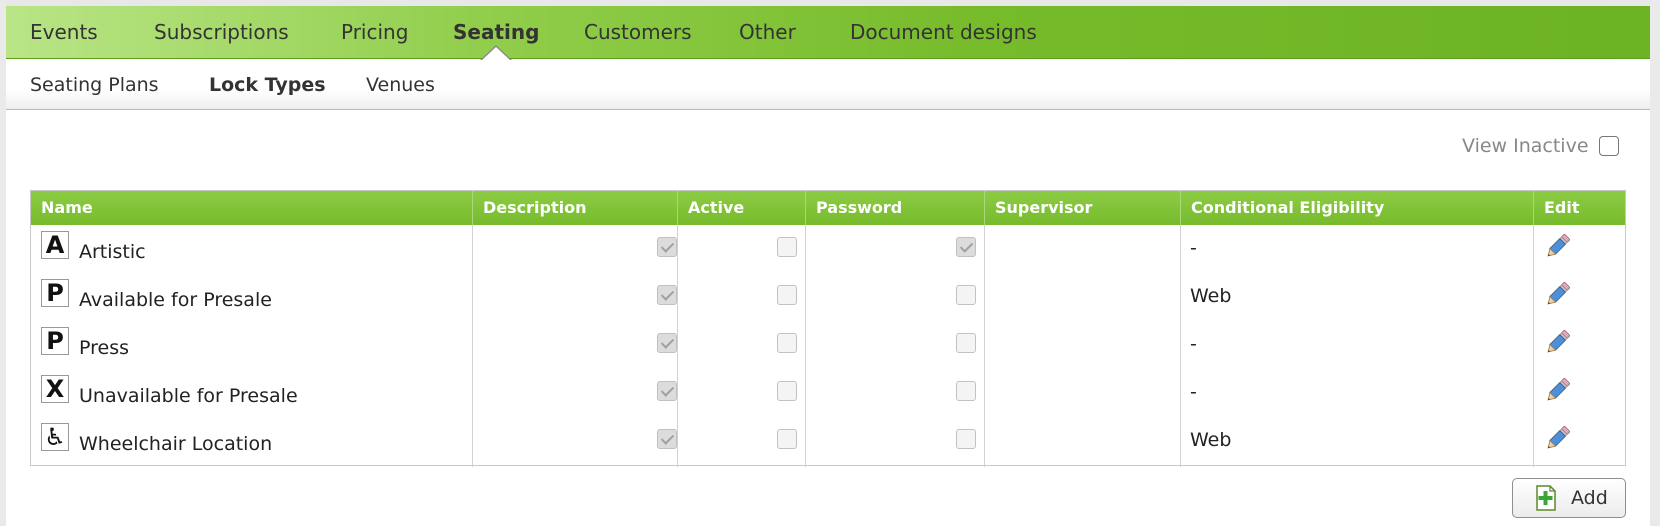 This screenshot has height=526, width=1660. What do you see at coordinates (104, 348) in the screenshot?
I see `lock-type-name: Press` at bounding box center [104, 348].